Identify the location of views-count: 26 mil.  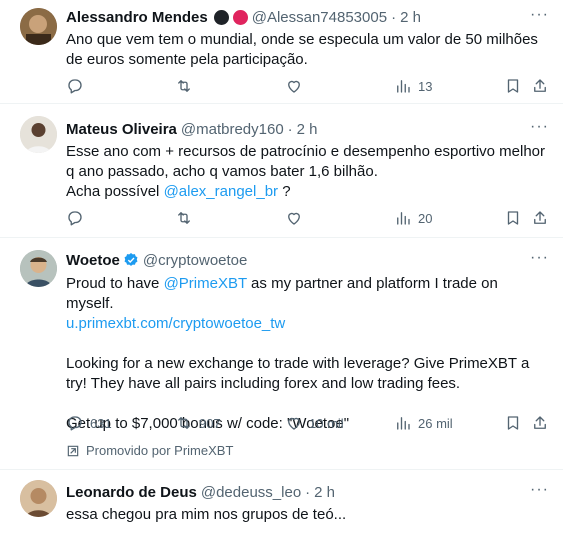
(435, 423).